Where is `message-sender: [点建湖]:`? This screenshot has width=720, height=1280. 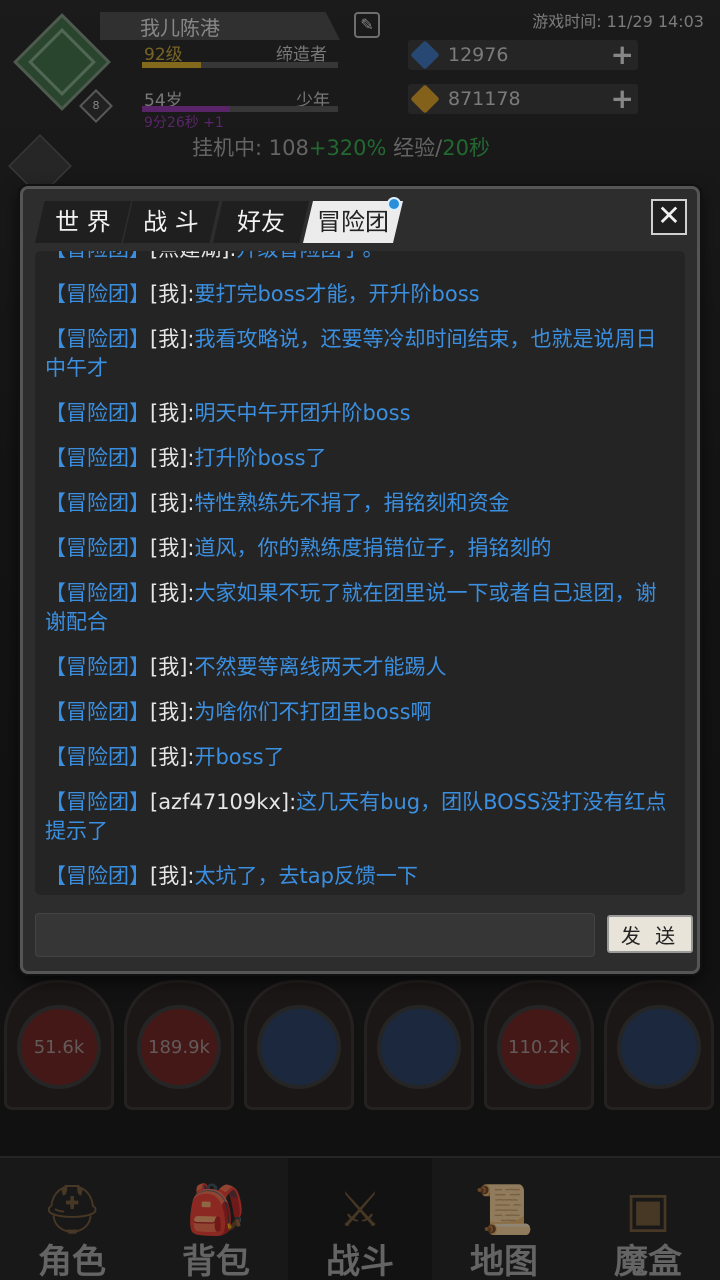 message-sender: [点建湖]: is located at coordinates (193, 256).